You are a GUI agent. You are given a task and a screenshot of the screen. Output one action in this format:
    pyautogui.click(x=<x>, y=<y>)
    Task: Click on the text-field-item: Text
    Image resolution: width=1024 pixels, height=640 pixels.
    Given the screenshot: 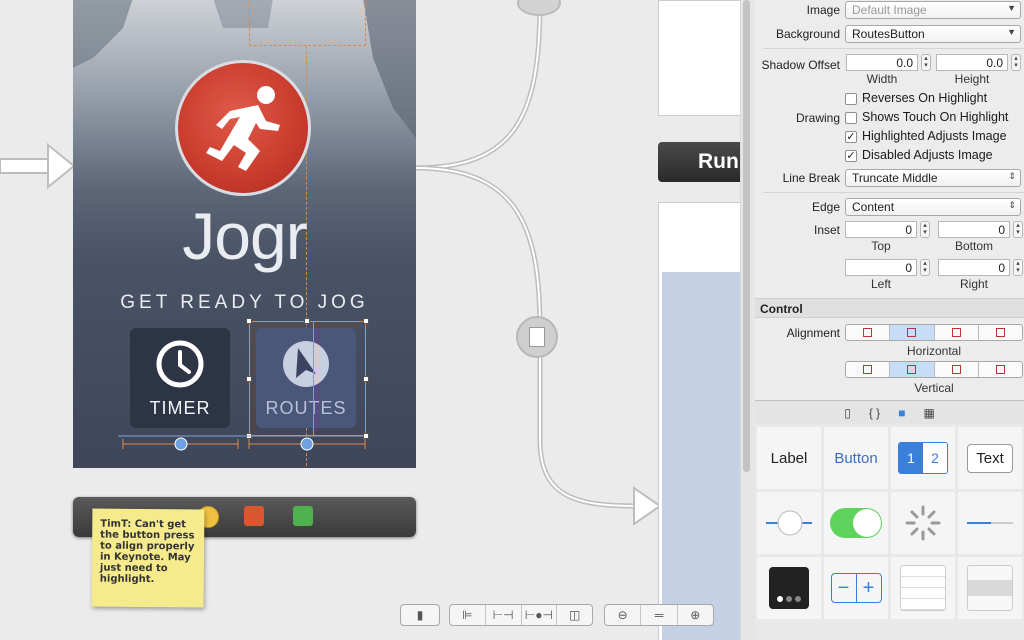 What is the action you would take?
    pyautogui.click(x=990, y=458)
    